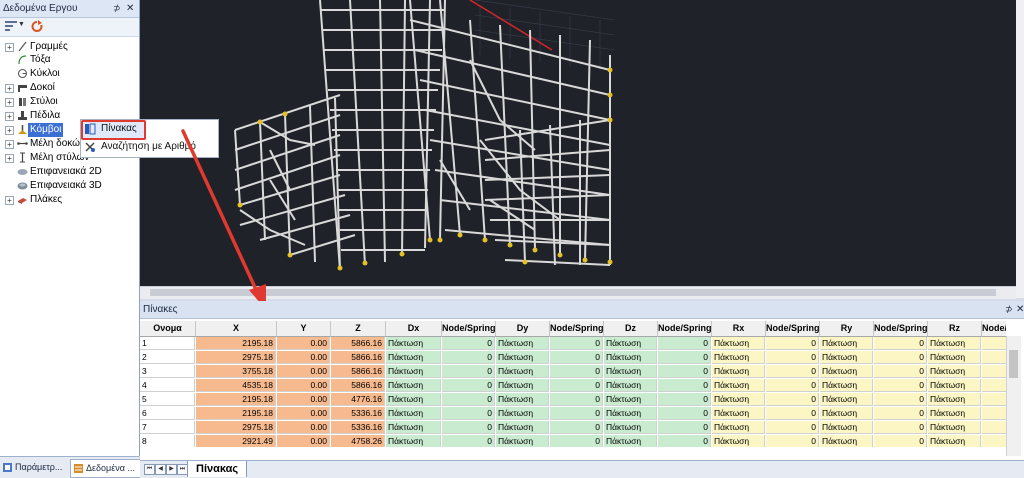 This screenshot has height=478, width=1024. I want to click on table-vertical-scrollbar, so click(1013, 396).